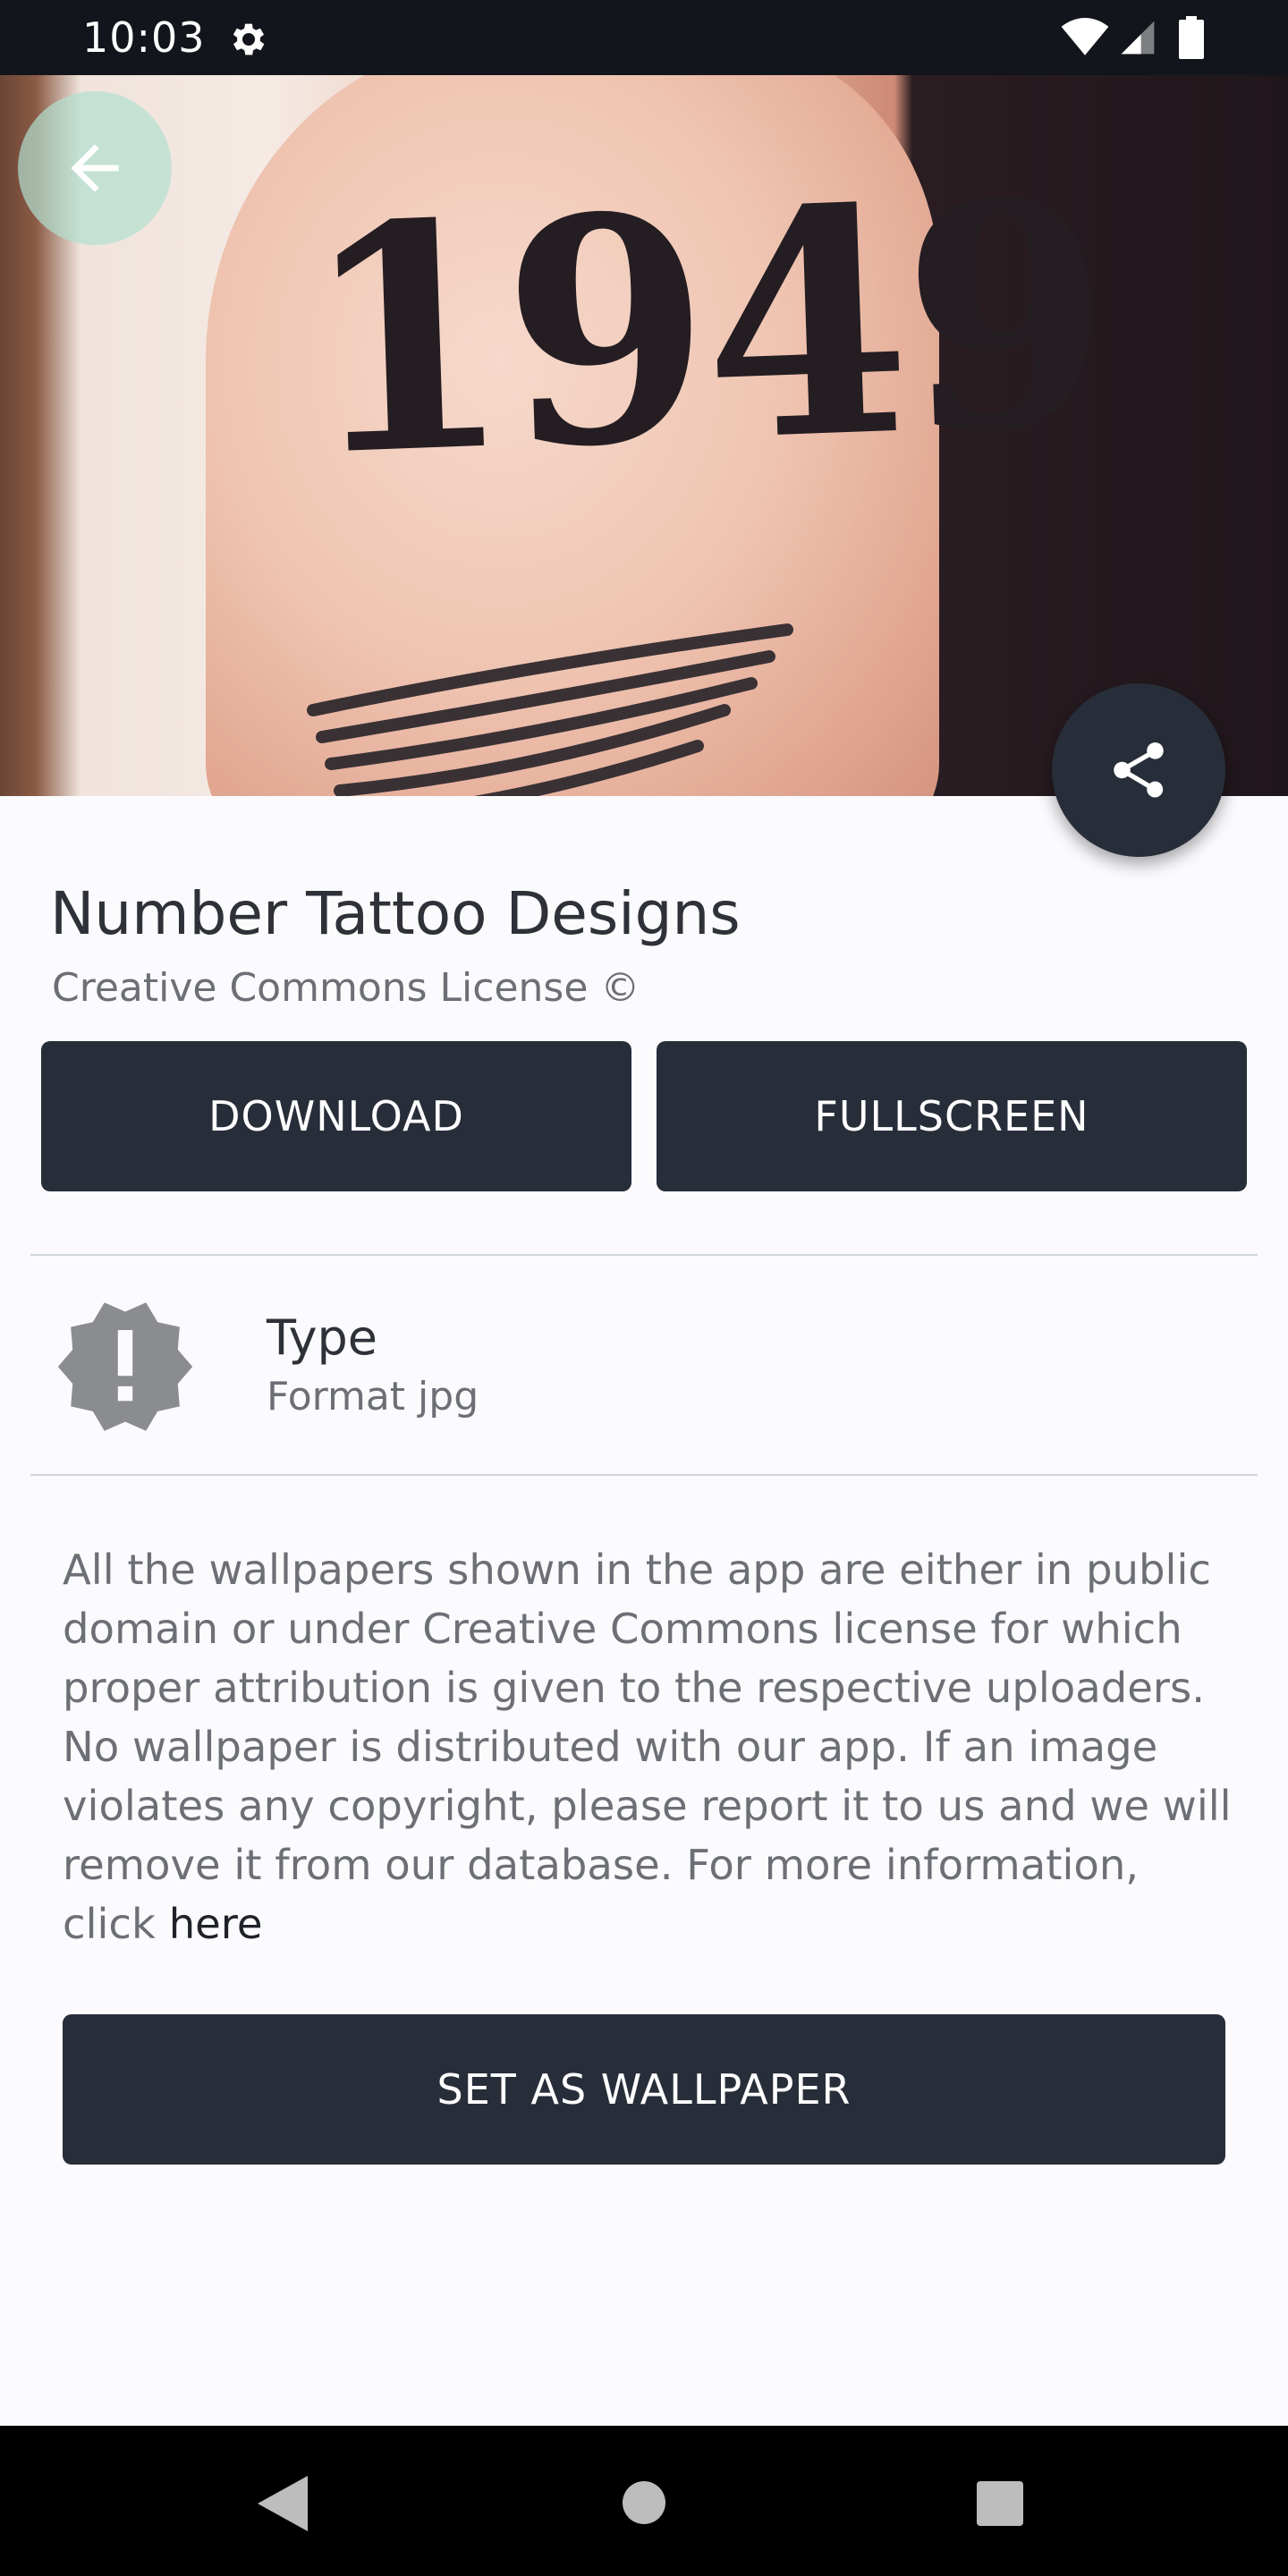 This screenshot has width=1288, height=2576. What do you see at coordinates (395, 913) in the screenshot?
I see `wallpaper-title: Number Tattoo Designs` at bounding box center [395, 913].